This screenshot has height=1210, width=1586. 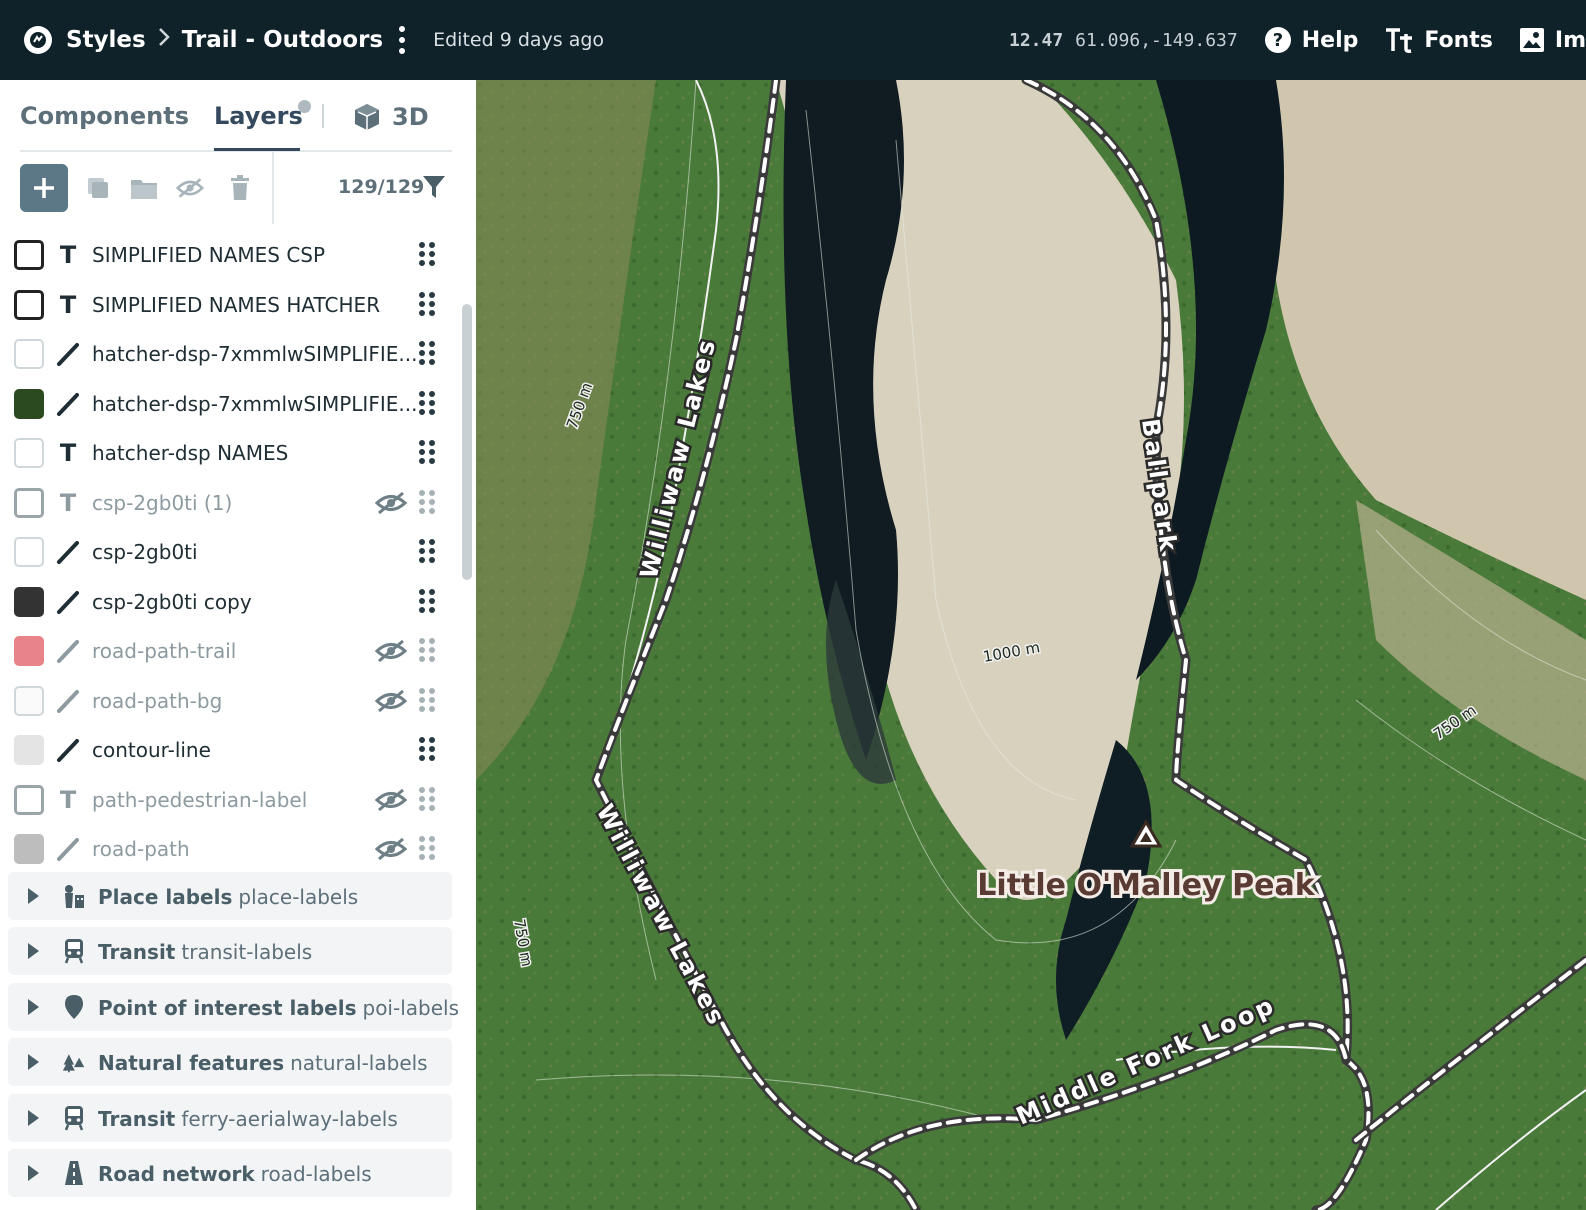 I want to click on image-icon, so click(x=1531, y=40).